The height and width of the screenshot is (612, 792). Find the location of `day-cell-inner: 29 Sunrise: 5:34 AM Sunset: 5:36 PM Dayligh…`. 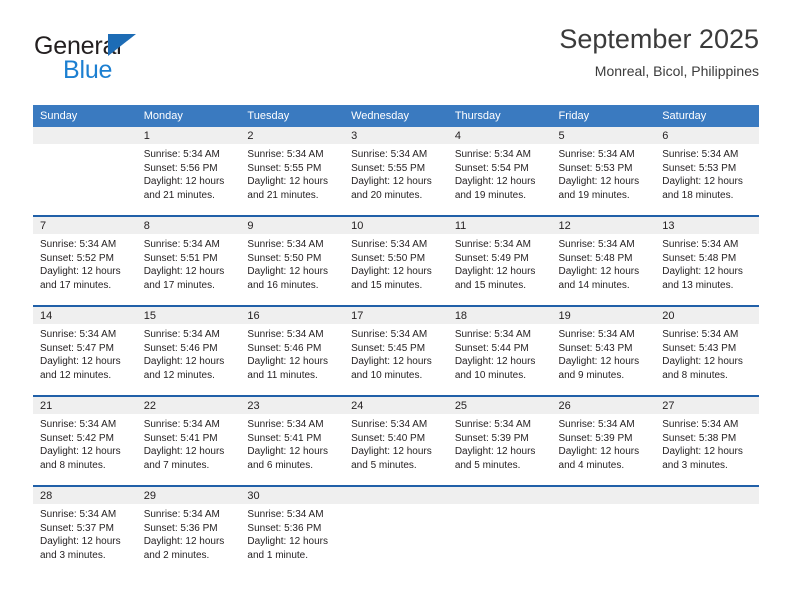

day-cell-inner: 29 Sunrise: 5:34 AM Sunset: 5:36 PM Dayligh… is located at coordinates (188, 531).